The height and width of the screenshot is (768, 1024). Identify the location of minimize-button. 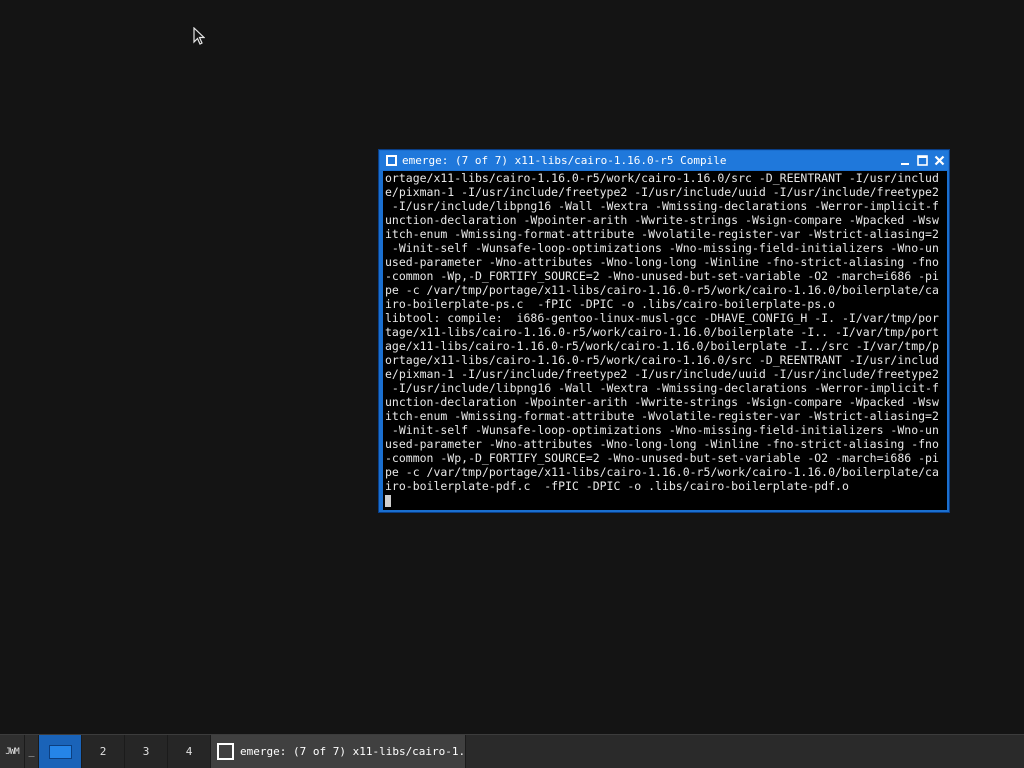
(905, 160).